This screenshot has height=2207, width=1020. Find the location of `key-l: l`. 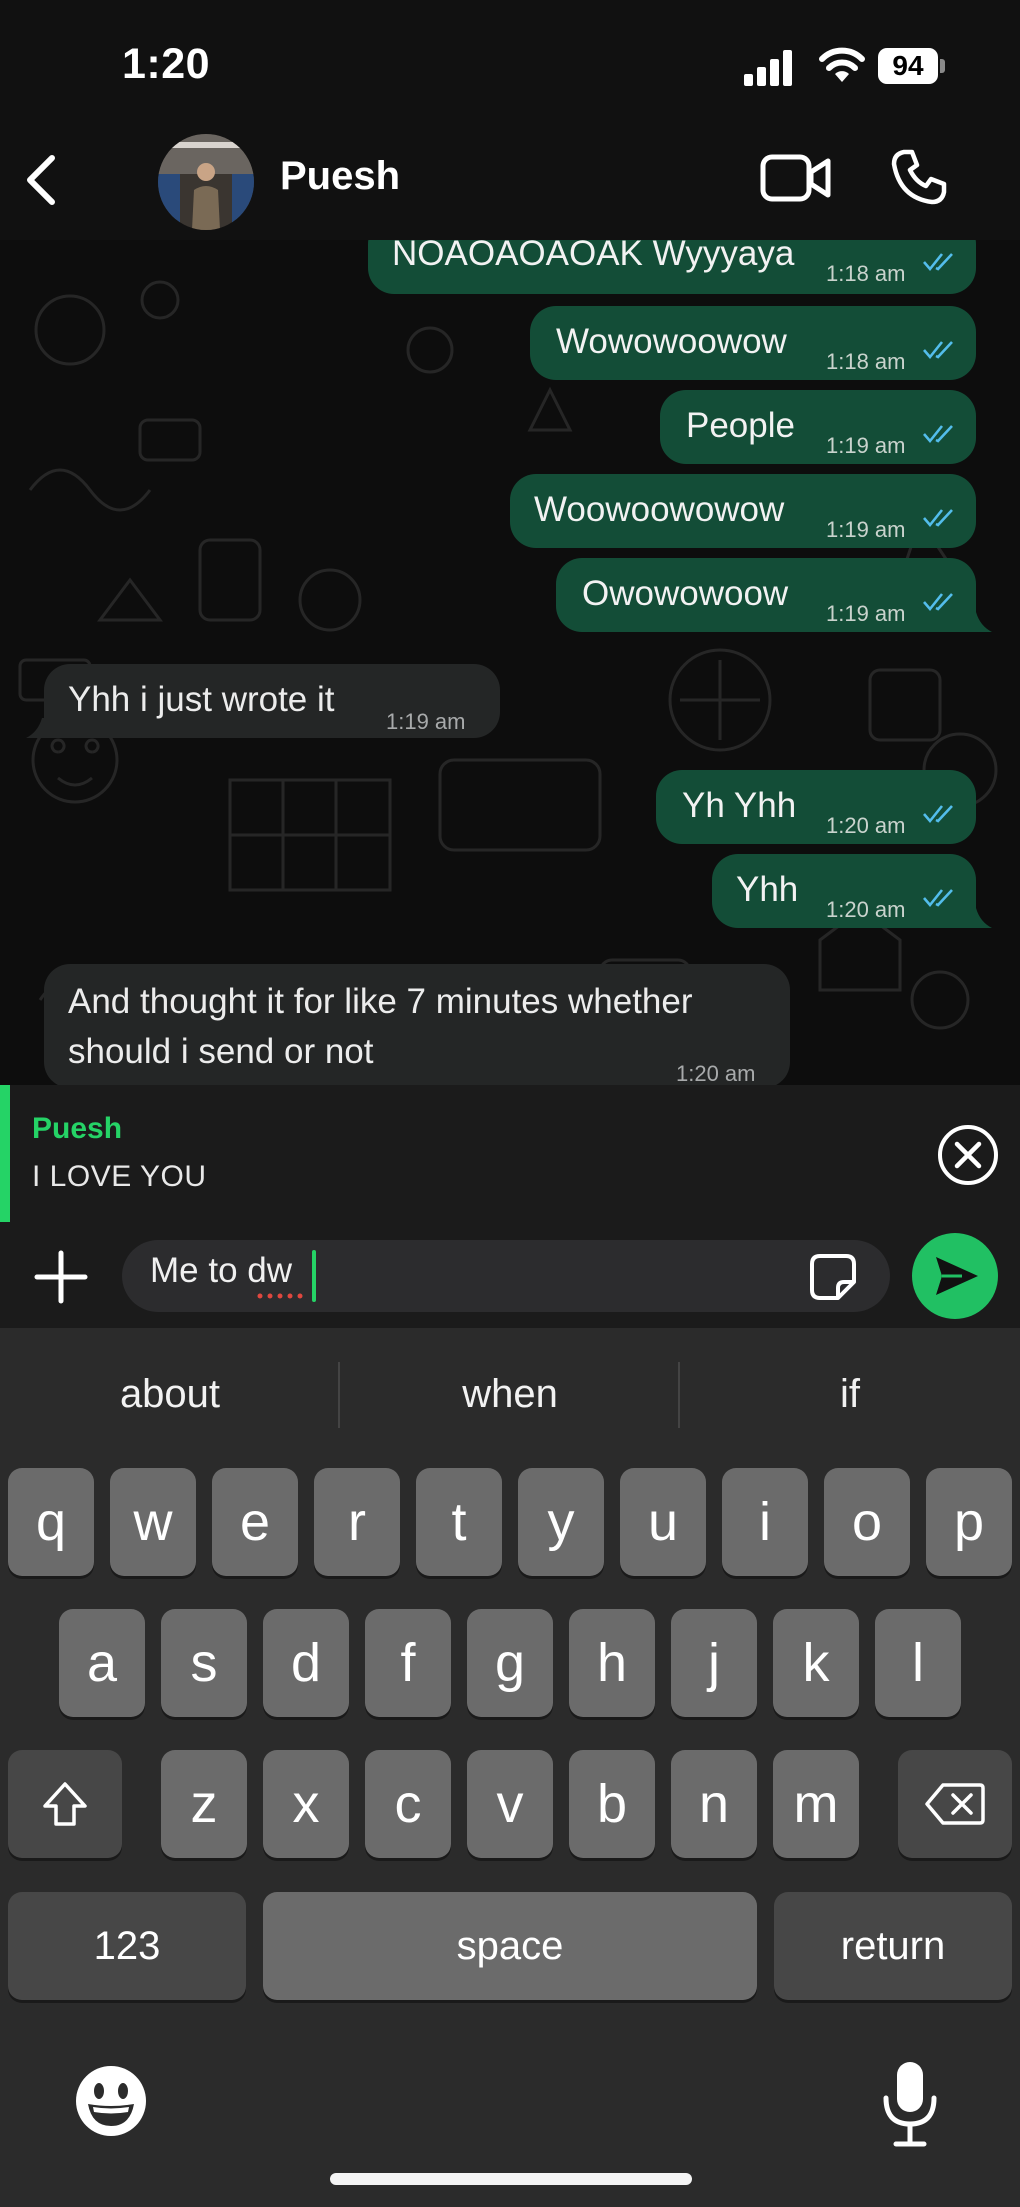

key-l: l is located at coordinates (918, 1663).